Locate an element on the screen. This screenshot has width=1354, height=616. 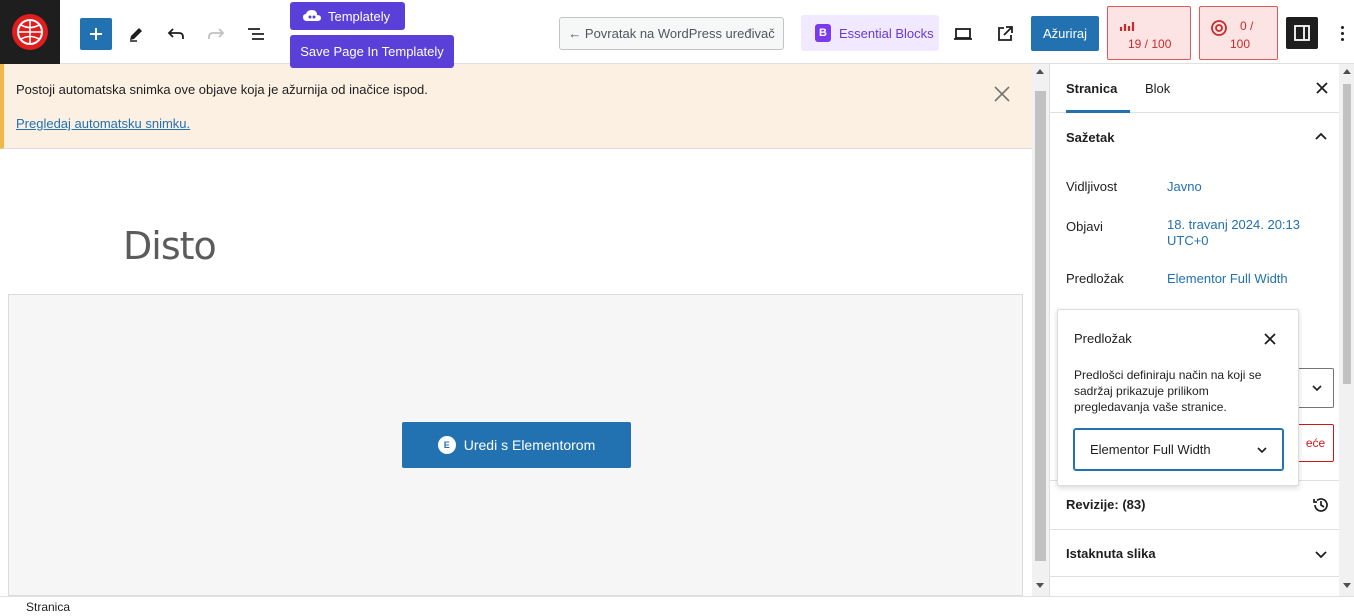
undo-button is located at coordinates (176, 34).